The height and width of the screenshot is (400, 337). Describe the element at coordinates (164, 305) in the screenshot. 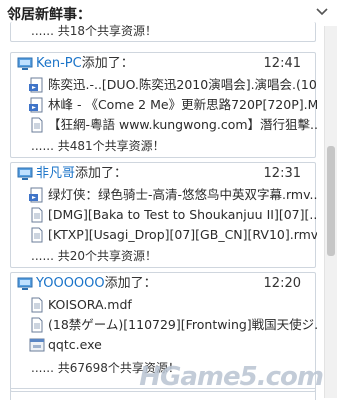

I see `file-row: KOISORA.mdf` at that location.